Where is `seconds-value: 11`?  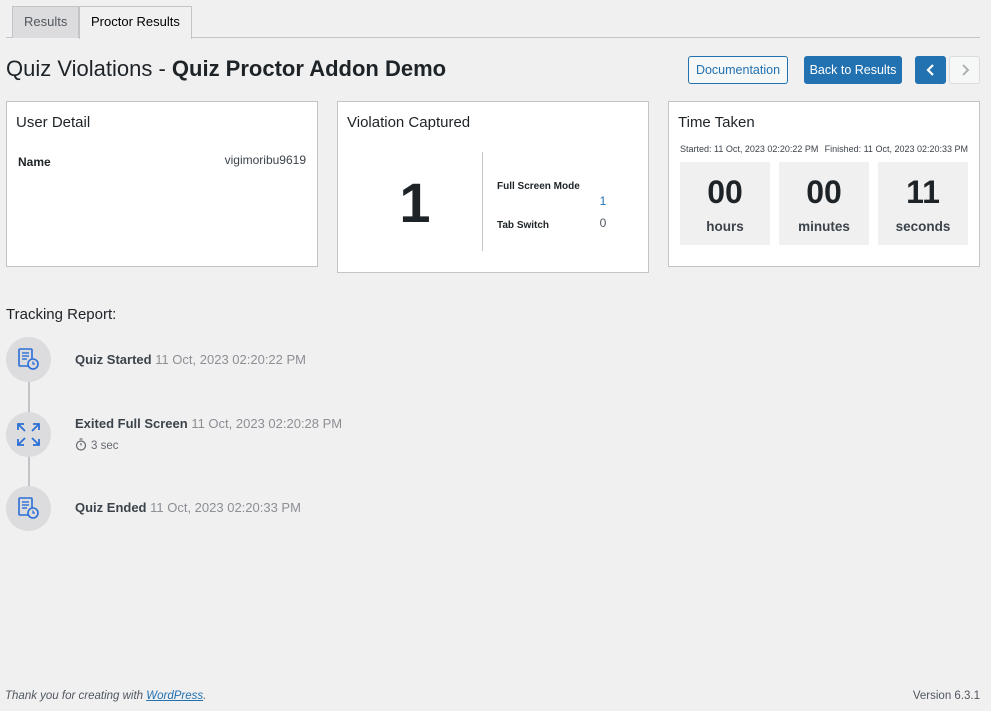 seconds-value: 11 is located at coordinates (923, 192).